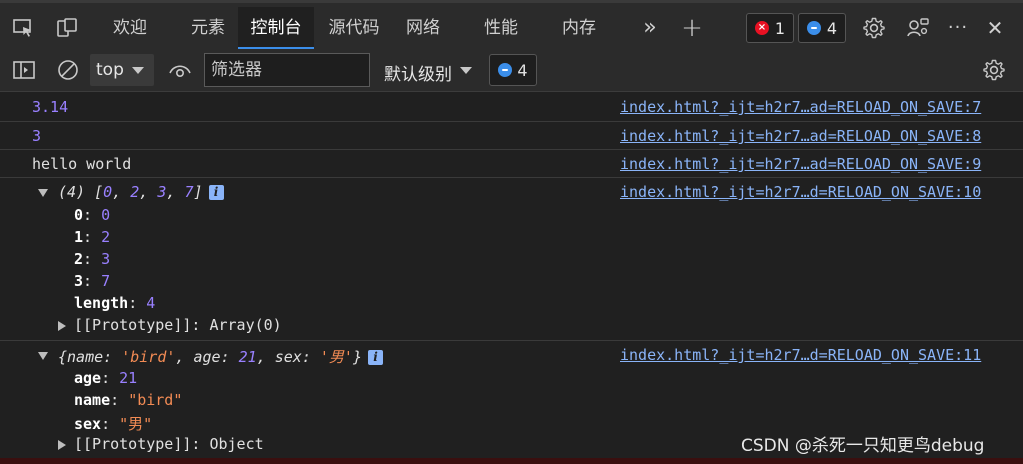 The height and width of the screenshot is (464, 1023). Describe the element at coordinates (761, 28) in the screenshot. I see `error-icon: ×` at that location.